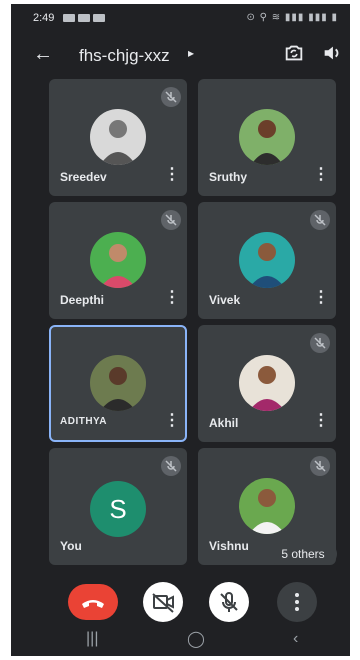  Describe the element at coordinates (83, 177) in the screenshot. I see `participant-name: Sreedev` at that location.